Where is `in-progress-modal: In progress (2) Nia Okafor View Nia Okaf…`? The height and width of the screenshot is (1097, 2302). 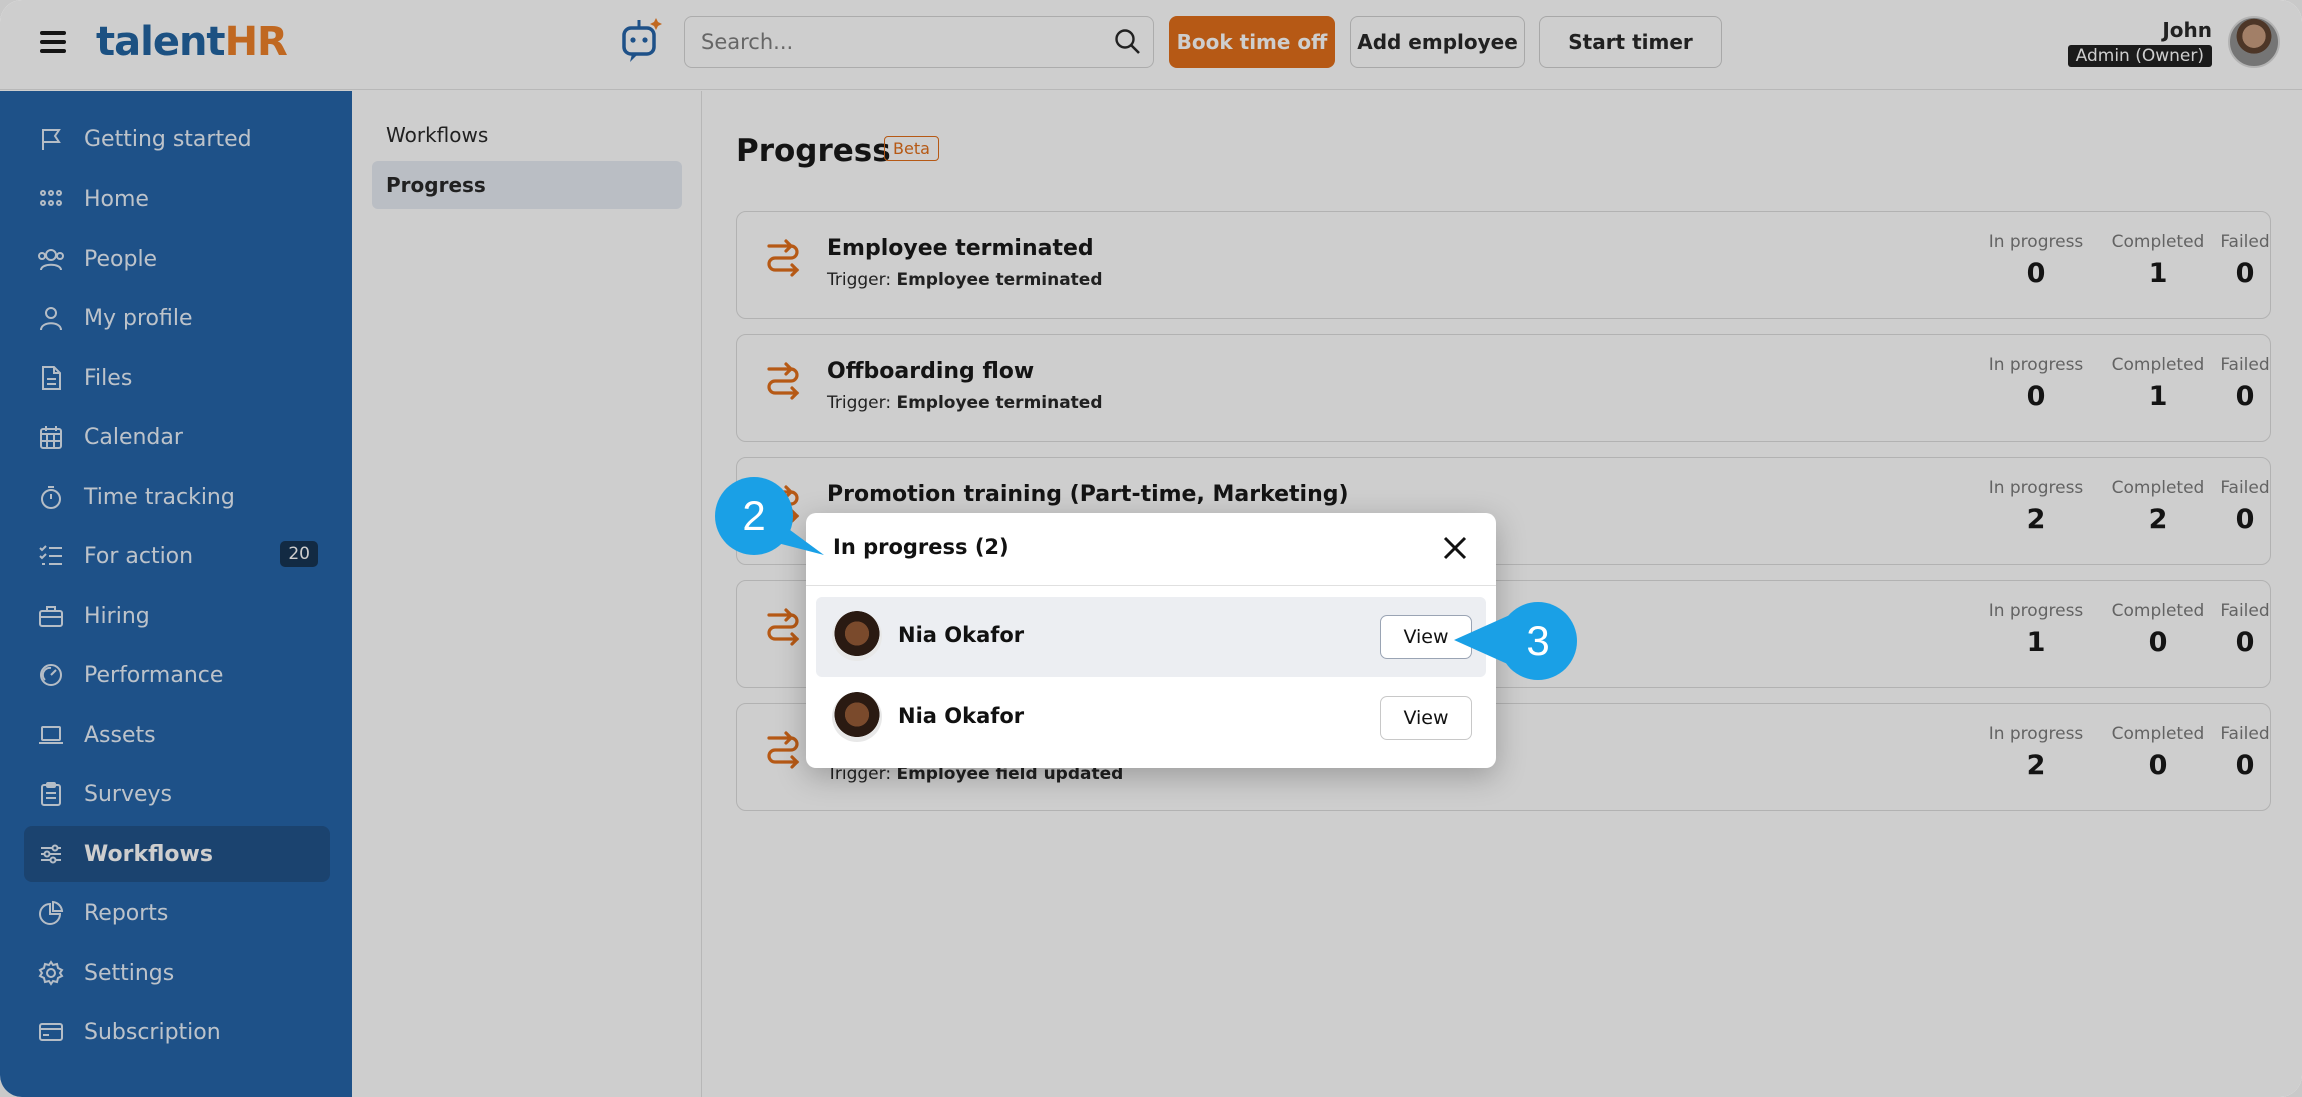
in-progress-modal: In progress (2) Nia Okafor View Nia Okaf… is located at coordinates (1151, 640).